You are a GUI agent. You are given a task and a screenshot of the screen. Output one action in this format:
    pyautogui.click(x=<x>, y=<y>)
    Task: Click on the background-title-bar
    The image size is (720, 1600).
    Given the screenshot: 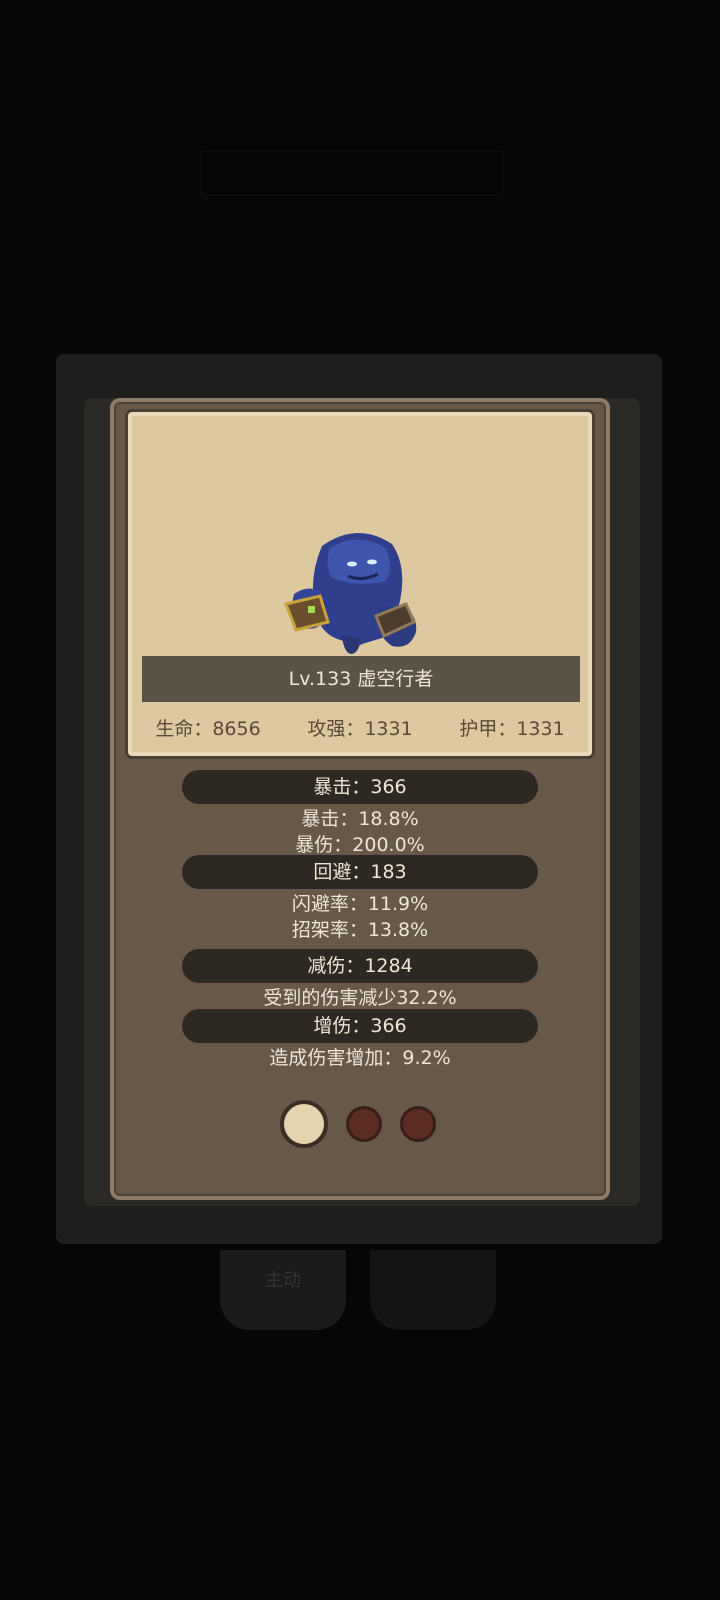 What is the action you would take?
    pyautogui.click(x=352, y=173)
    